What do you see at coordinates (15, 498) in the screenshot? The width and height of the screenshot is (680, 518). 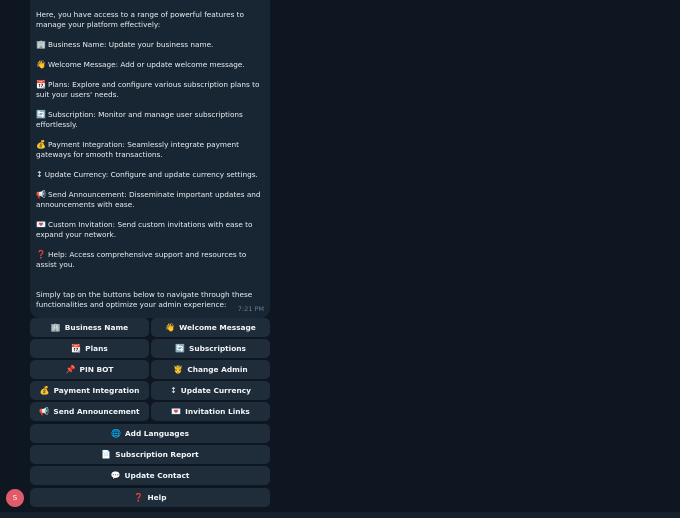 I see `avatar: S` at bounding box center [15, 498].